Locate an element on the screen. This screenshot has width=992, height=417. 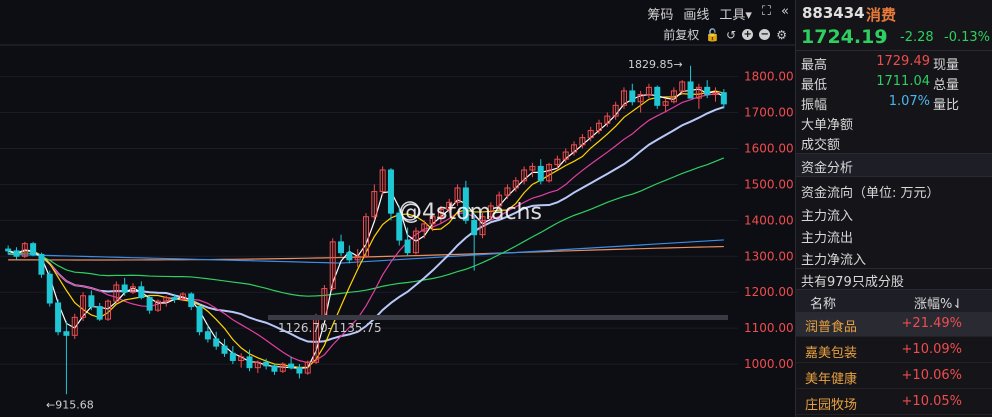
high-price-label: 1829.85→ is located at coordinates (655, 64).